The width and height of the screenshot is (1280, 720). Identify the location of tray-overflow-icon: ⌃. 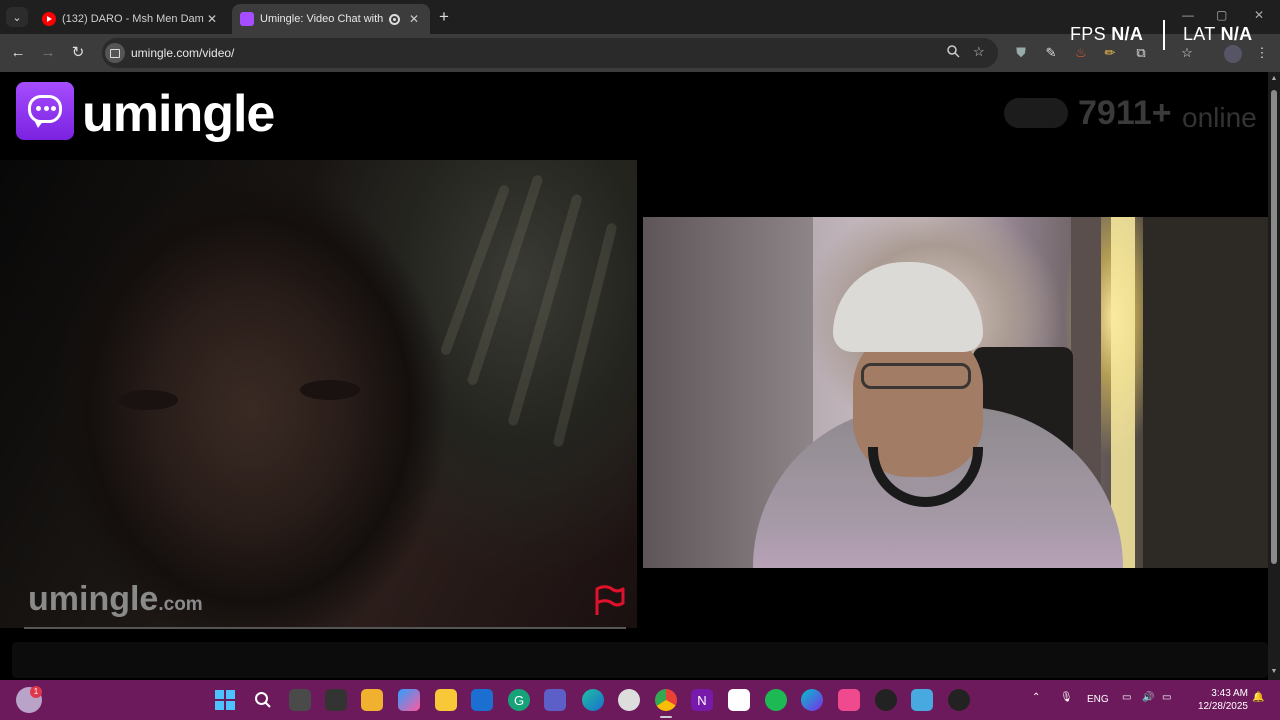
(1036, 697).